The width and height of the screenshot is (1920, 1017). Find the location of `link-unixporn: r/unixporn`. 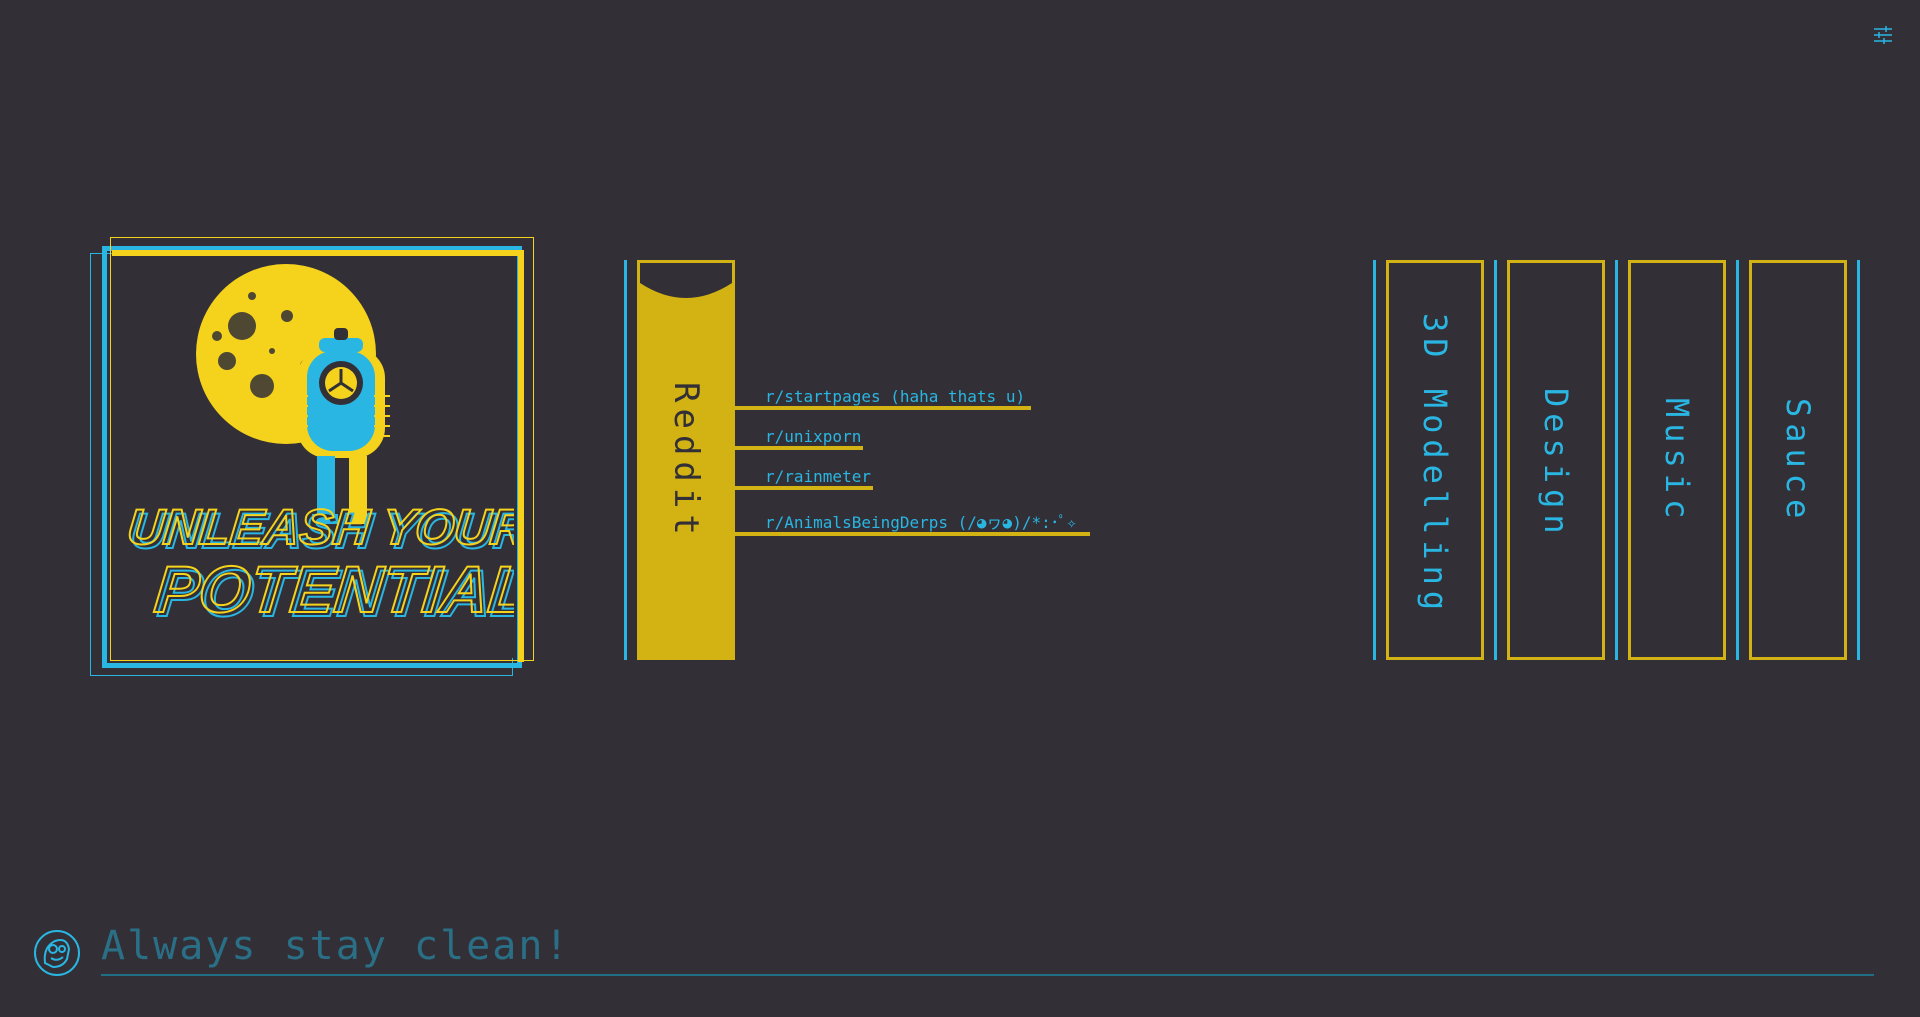

link-unixporn: r/unixporn is located at coordinates (813, 436).